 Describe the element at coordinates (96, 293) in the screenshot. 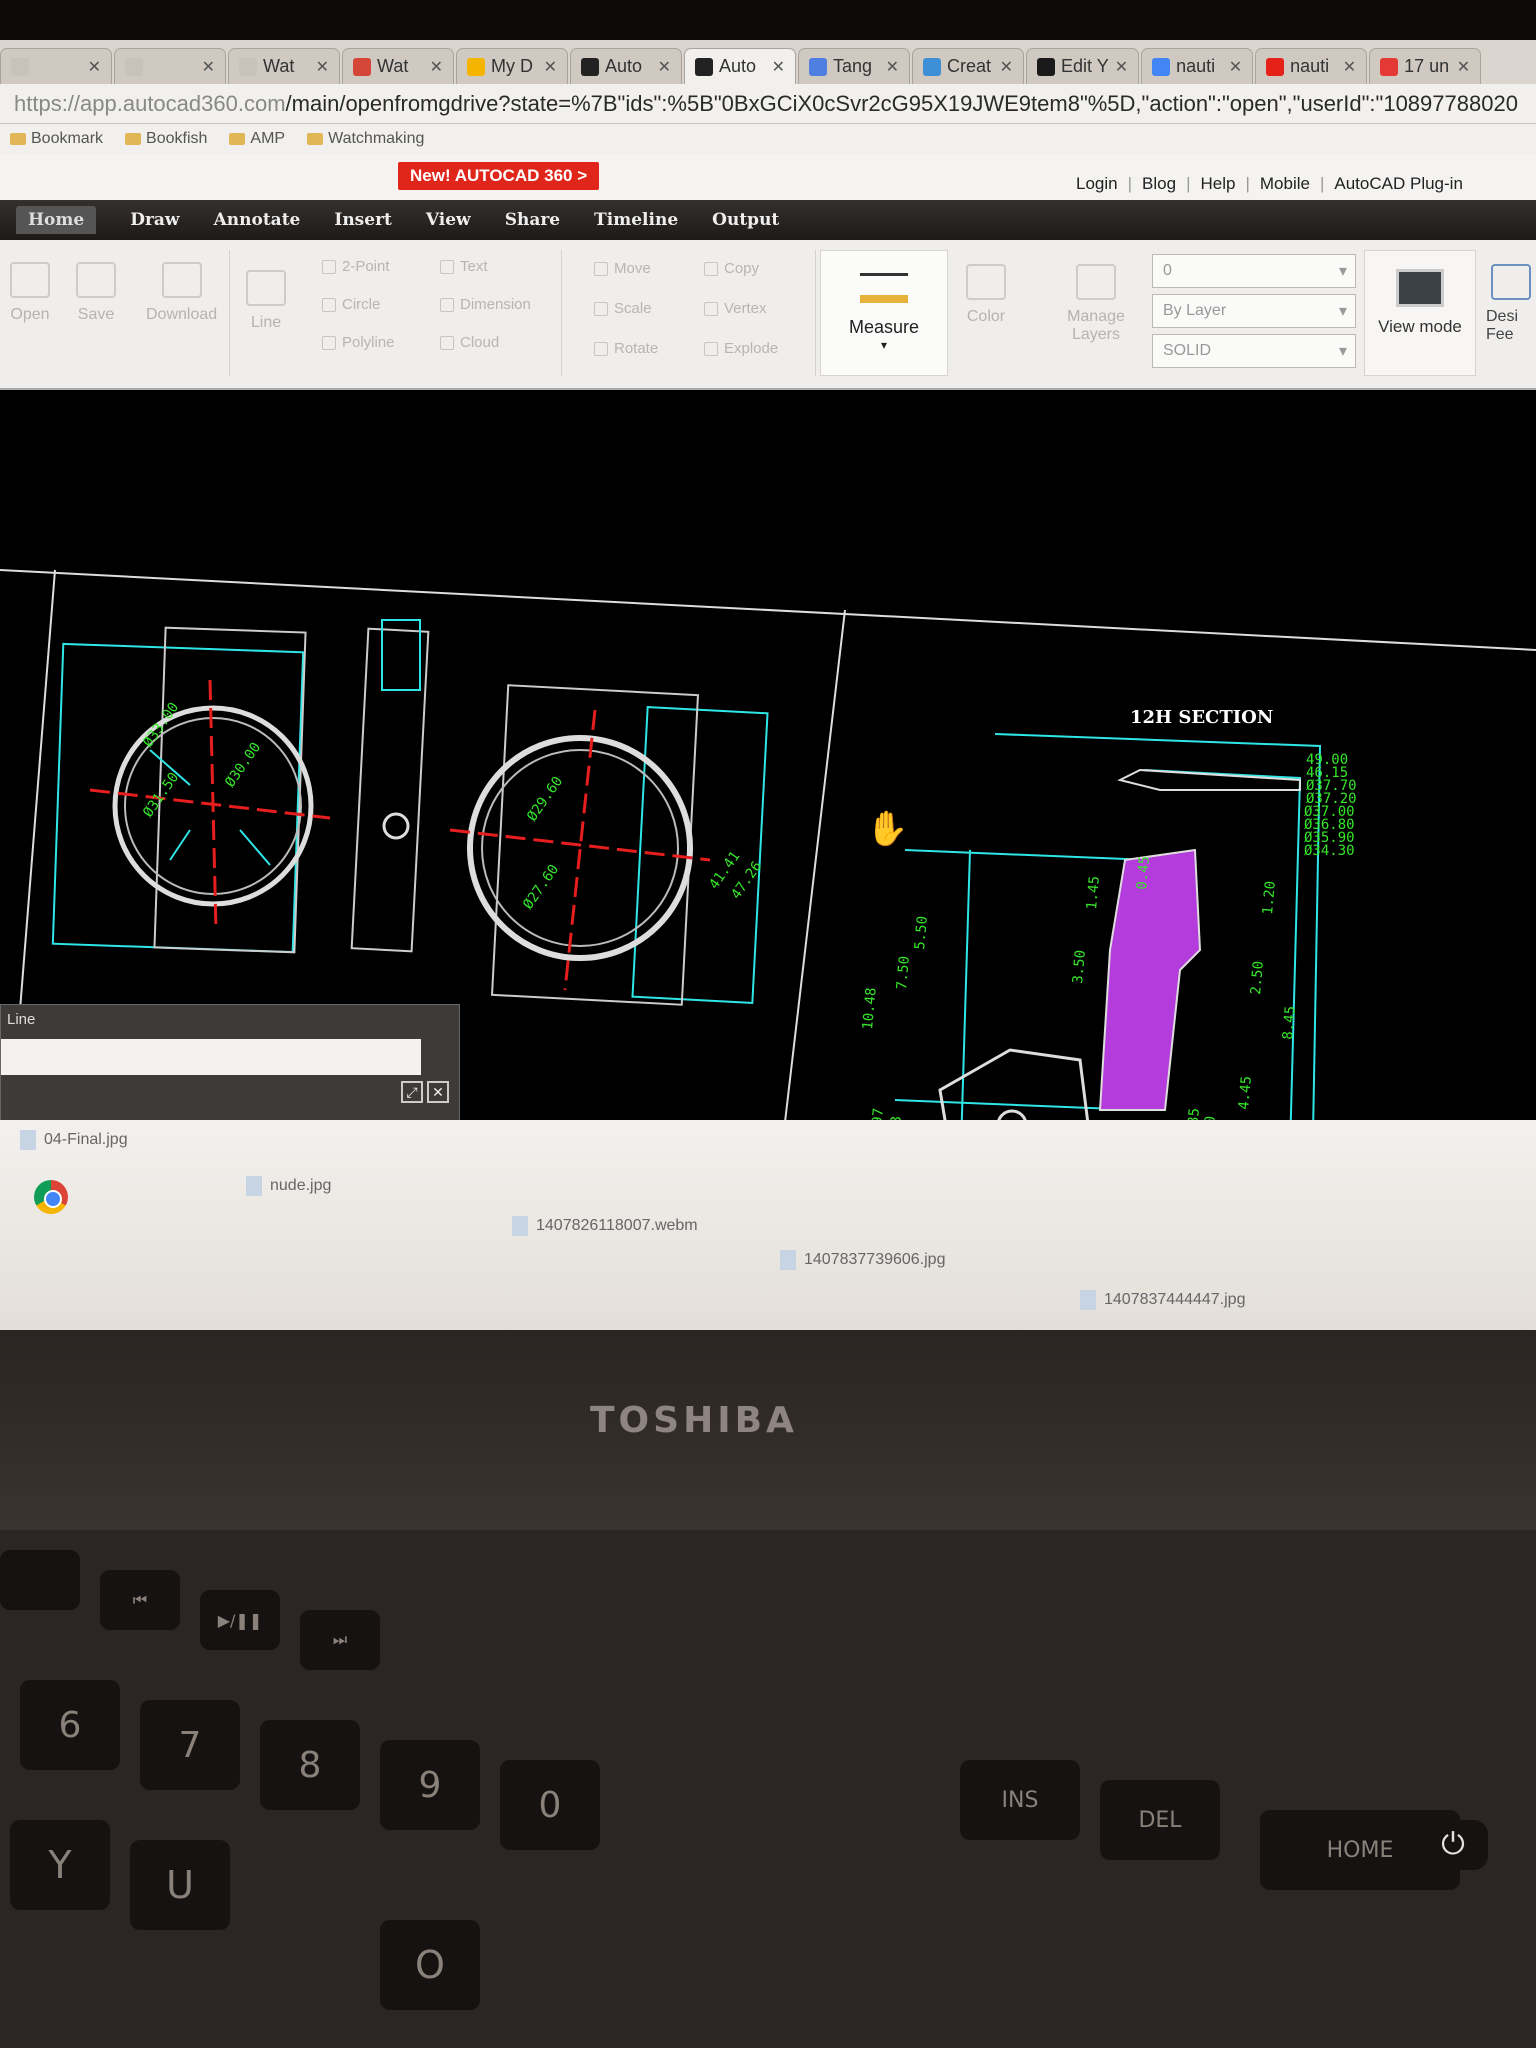

I see `save-button: Save` at that location.